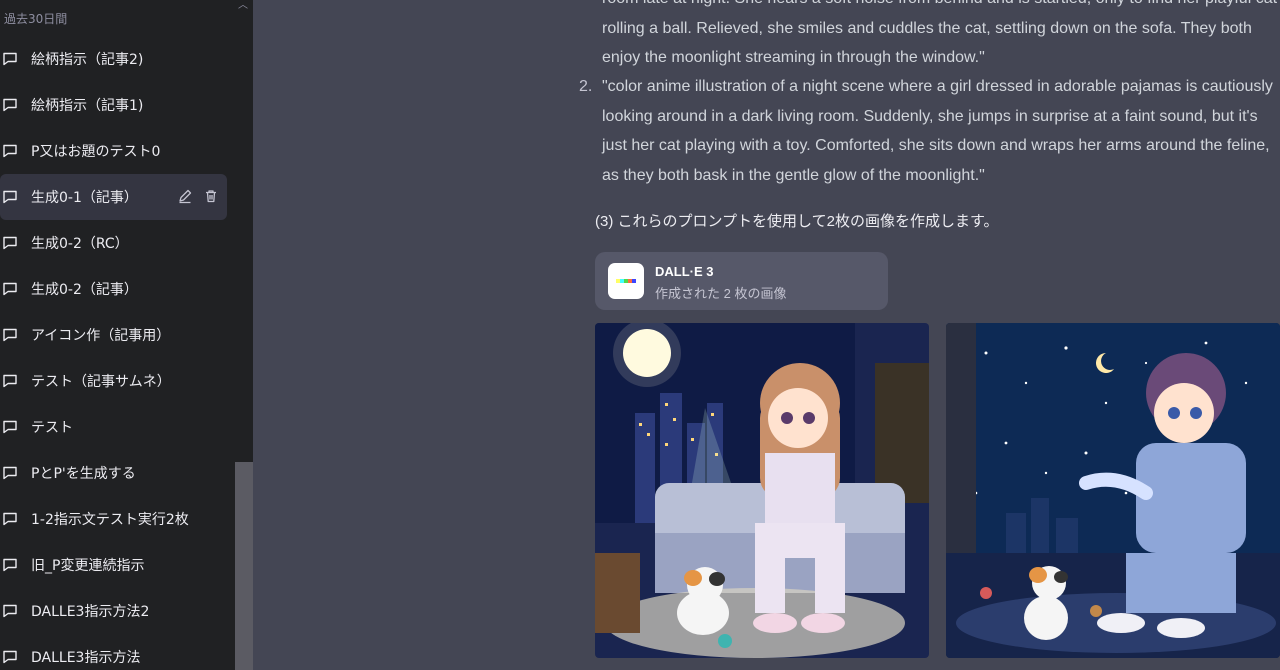 The height and width of the screenshot is (670, 1280). What do you see at coordinates (84, 198) in the screenshot?
I see `conversation-label: 生成0-1（記事）` at bounding box center [84, 198].